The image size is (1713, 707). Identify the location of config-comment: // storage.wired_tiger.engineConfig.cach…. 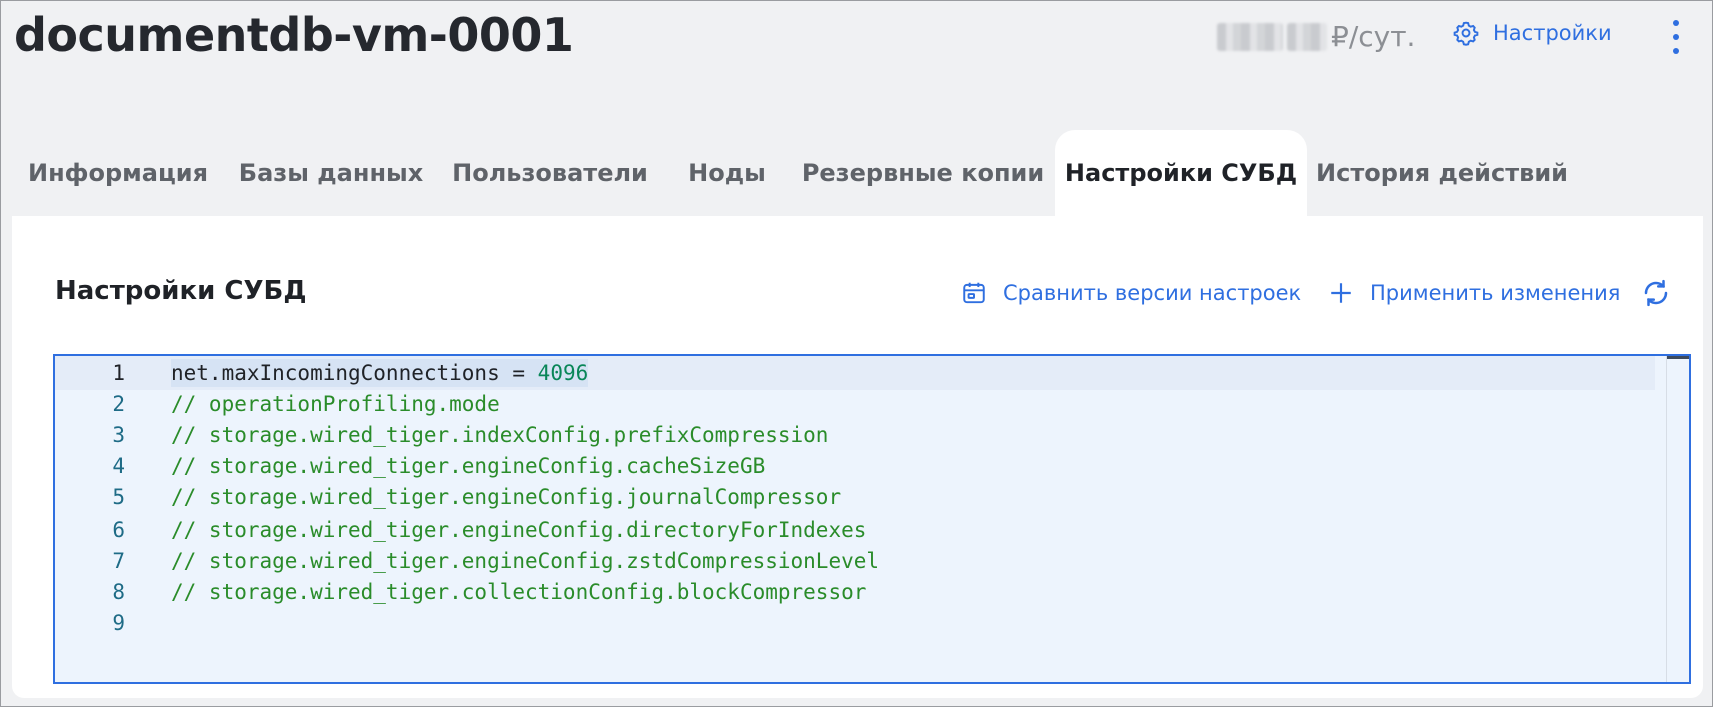
(468, 466).